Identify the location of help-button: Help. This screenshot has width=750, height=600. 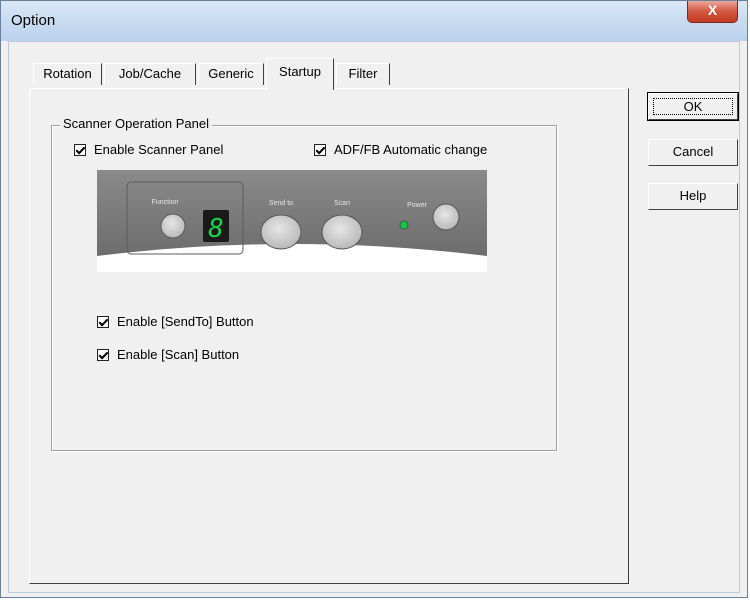
(693, 196).